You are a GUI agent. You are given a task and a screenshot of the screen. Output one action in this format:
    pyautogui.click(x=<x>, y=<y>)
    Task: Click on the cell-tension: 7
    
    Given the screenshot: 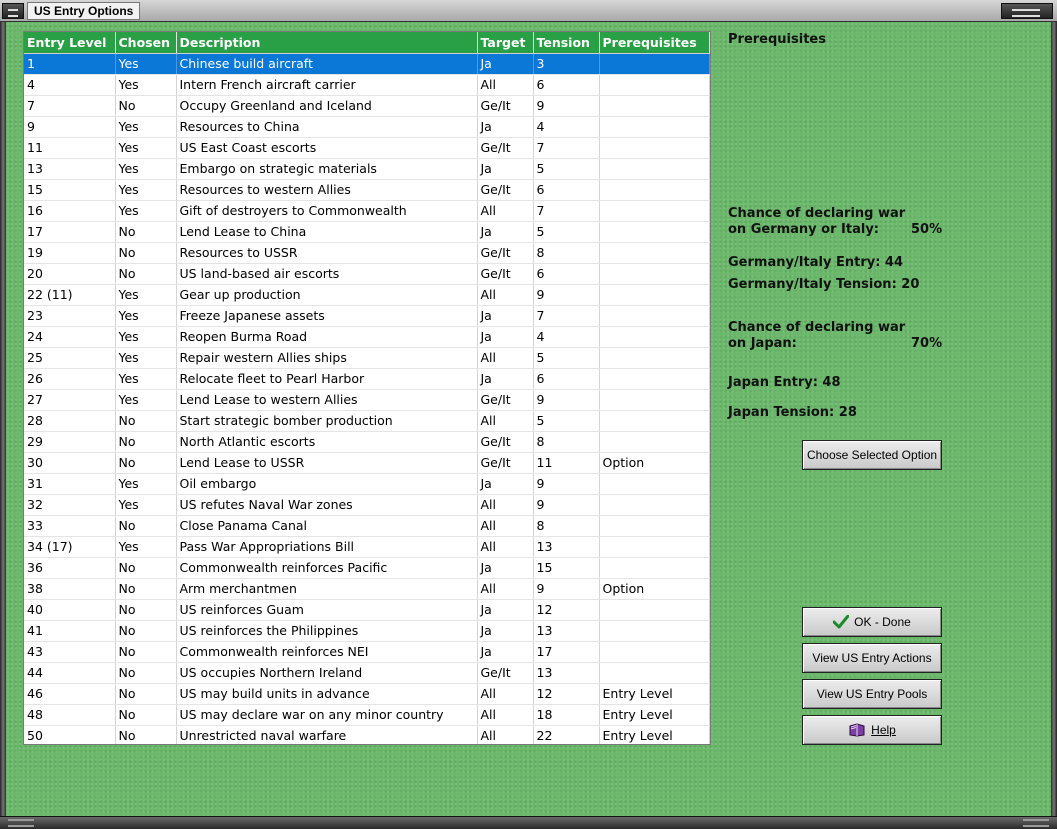 What is the action you would take?
    pyautogui.click(x=566, y=316)
    